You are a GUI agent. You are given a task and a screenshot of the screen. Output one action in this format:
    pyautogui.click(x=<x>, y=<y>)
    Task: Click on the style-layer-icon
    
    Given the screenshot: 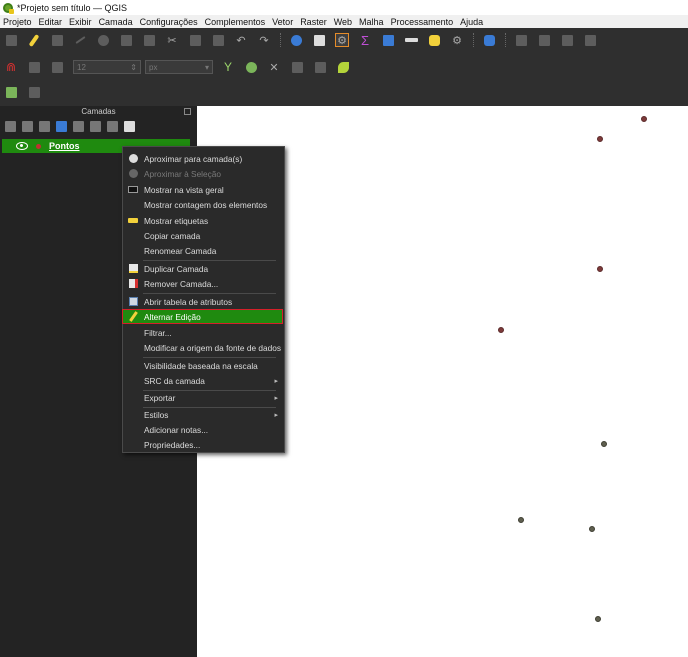 What is the action you would take?
    pyautogui.click(x=10, y=126)
    